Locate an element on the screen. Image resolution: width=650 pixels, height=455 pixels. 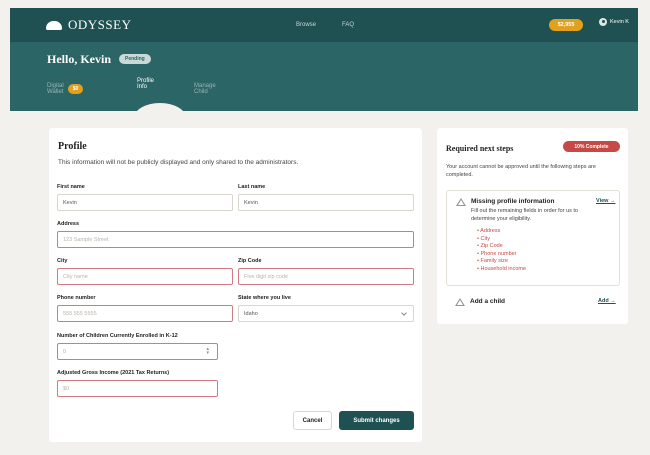
income-field: $0 is located at coordinates (137, 388).